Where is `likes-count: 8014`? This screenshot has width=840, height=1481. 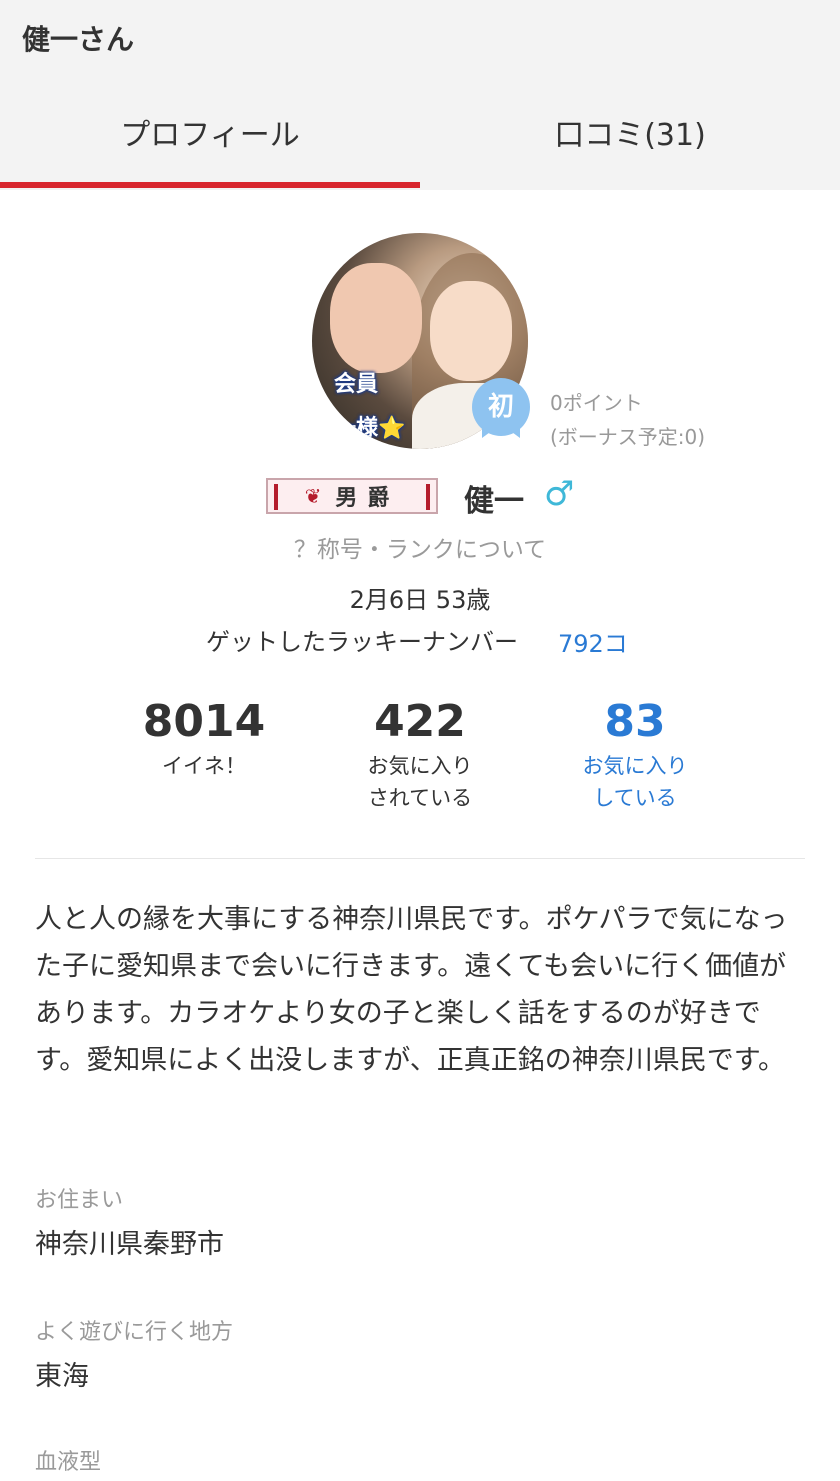
likes-count: 8014 is located at coordinates (204, 721).